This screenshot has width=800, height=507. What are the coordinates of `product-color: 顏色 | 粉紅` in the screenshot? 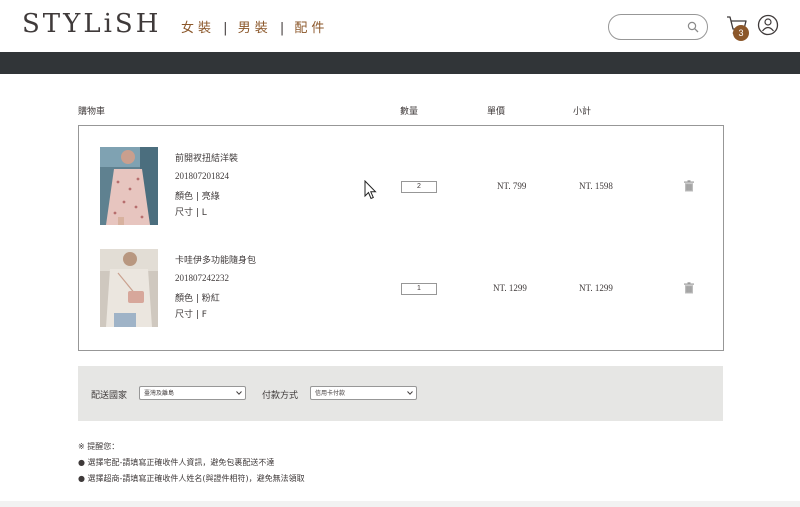 It's located at (197, 299).